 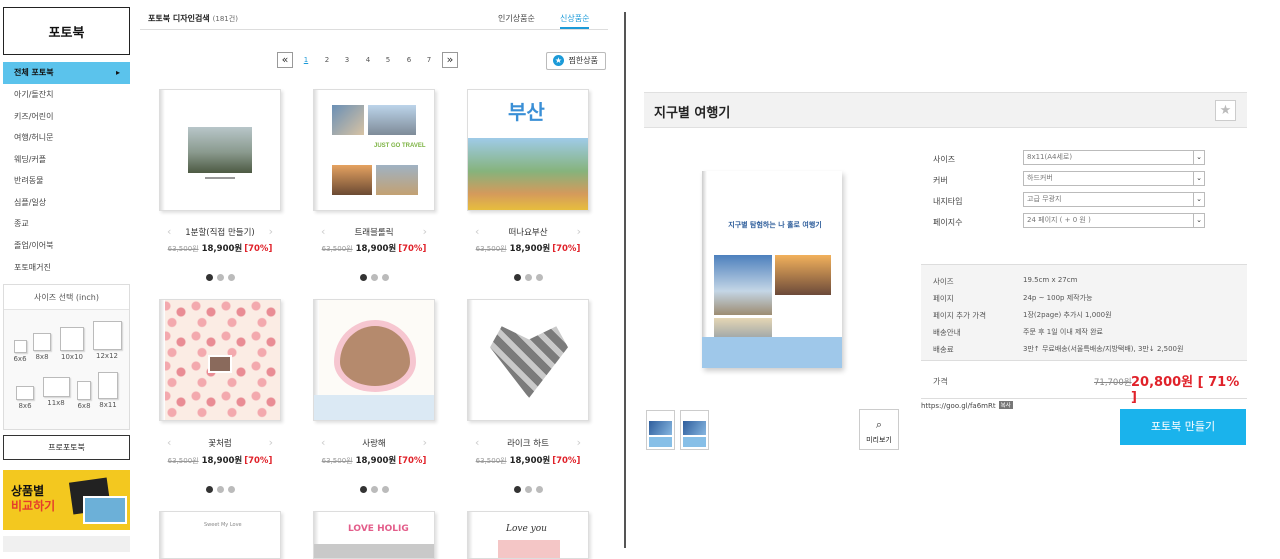 What do you see at coordinates (368, 60) in the screenshot?
I see `page-4: 4` at bounding box center [368, 60].